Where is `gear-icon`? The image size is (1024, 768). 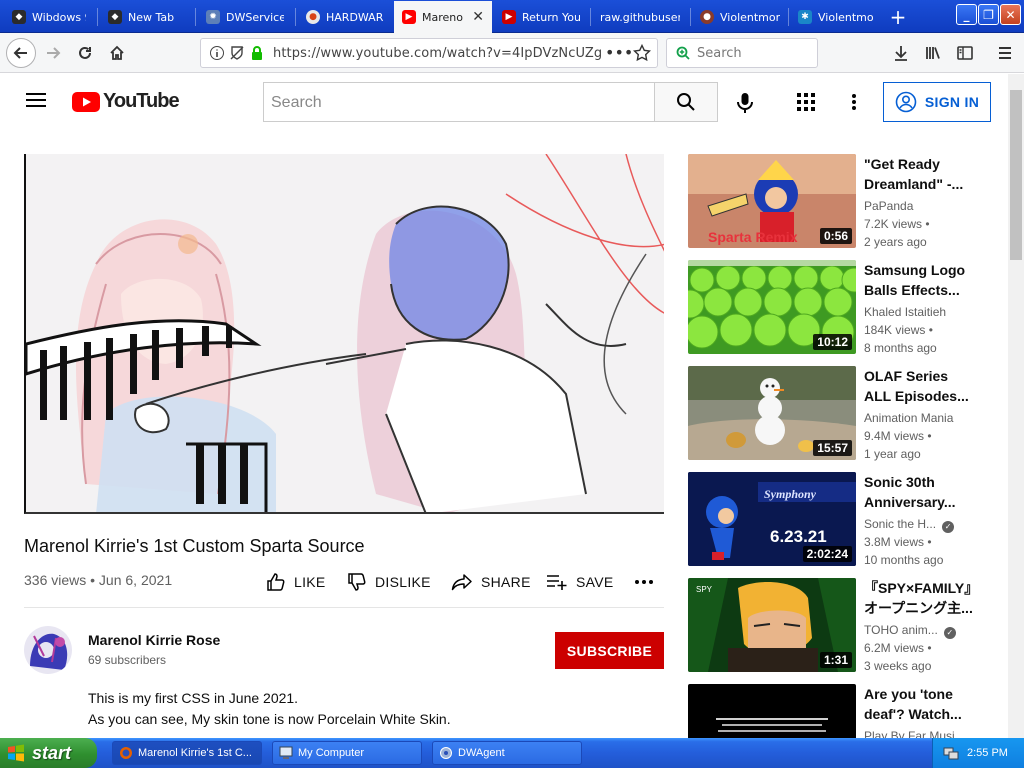 gear-icon is located at coordinates (446, 753).